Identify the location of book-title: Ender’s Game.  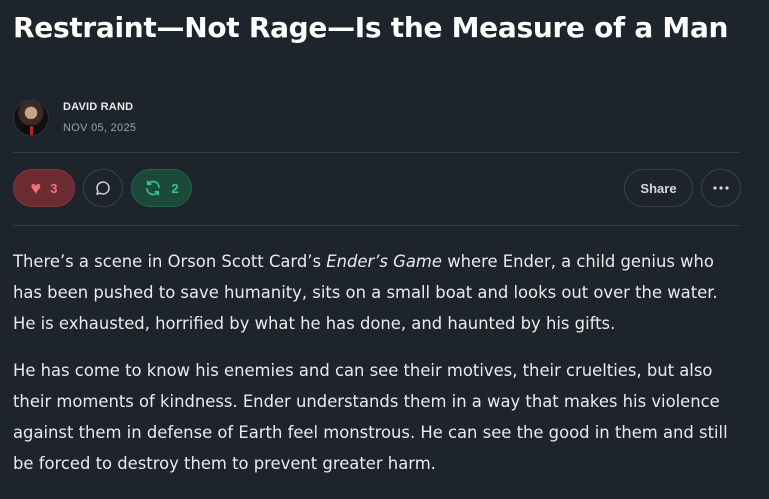
(384, 261).